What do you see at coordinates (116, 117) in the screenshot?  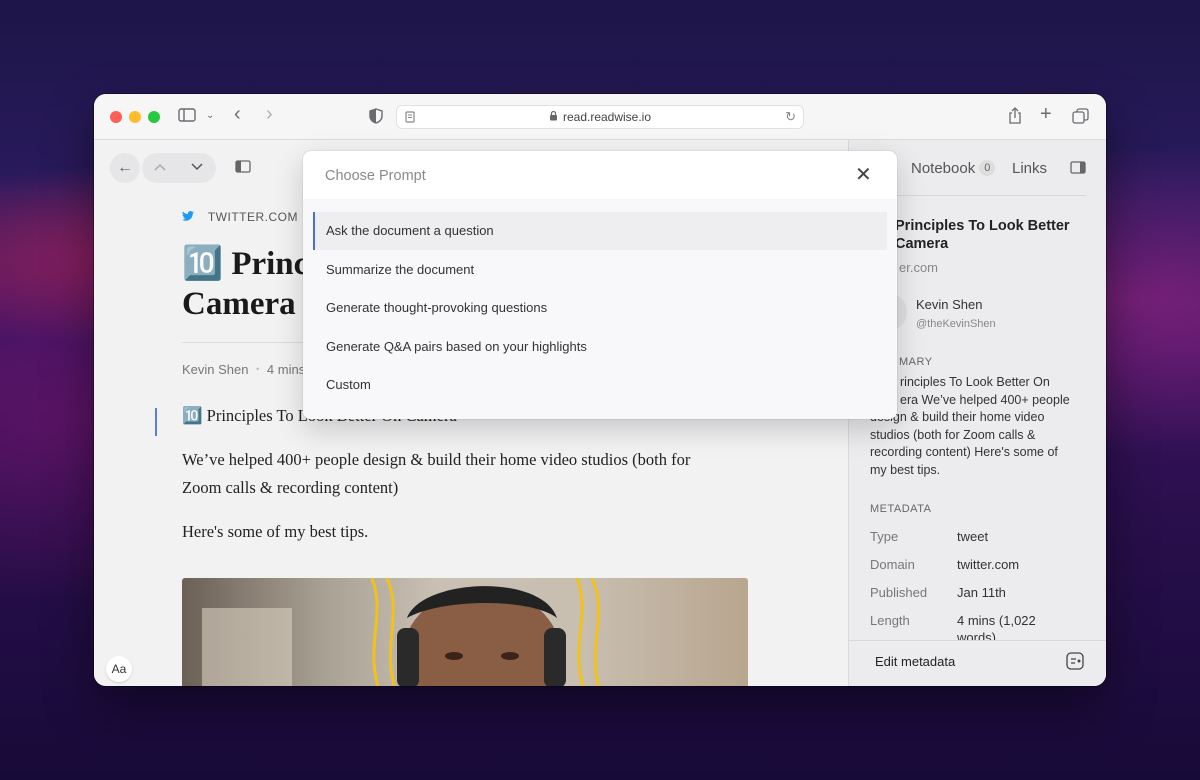 I see `close-window-button` at bounding box center [116, 117].